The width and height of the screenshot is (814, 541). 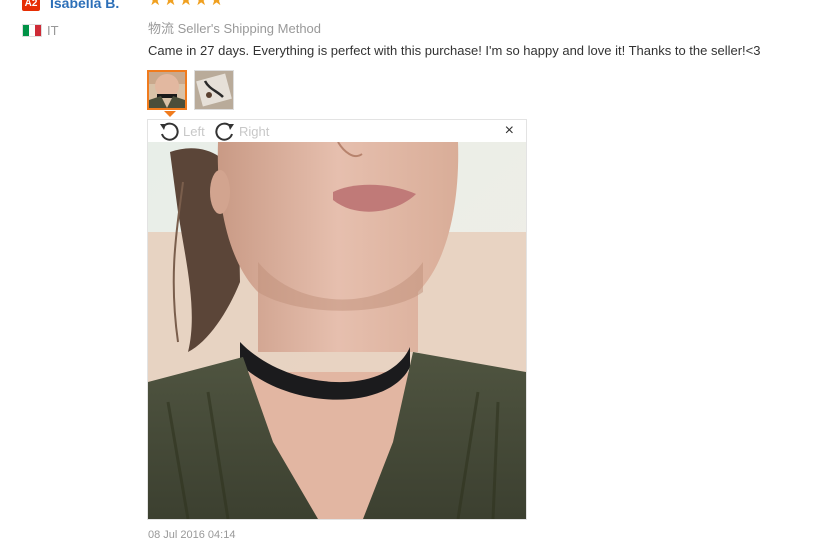 What do you see at coordinates (84, 5) in the screenshot?
I see `reviewer-name: Isabella B.` at bounding box center [84, 5].